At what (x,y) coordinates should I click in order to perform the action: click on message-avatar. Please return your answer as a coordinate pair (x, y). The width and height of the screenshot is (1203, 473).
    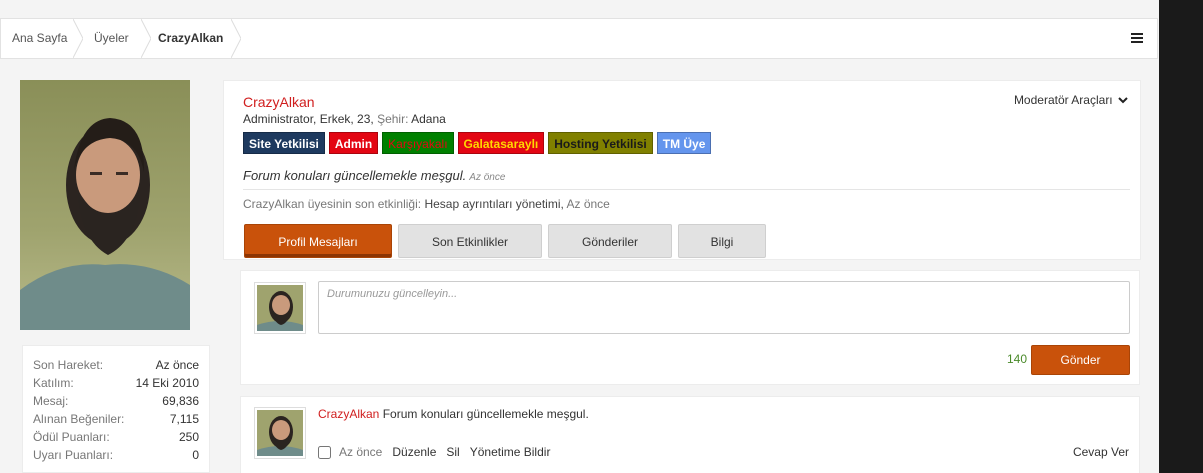
    Looking at the image, I should click on (280, 433).